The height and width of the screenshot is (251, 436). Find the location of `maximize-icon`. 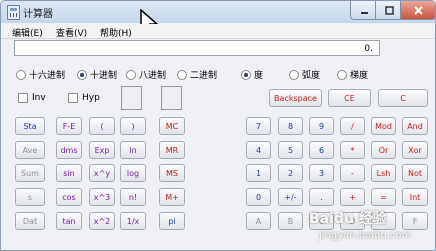

maximize-icon is located at coordinates (389, 10).